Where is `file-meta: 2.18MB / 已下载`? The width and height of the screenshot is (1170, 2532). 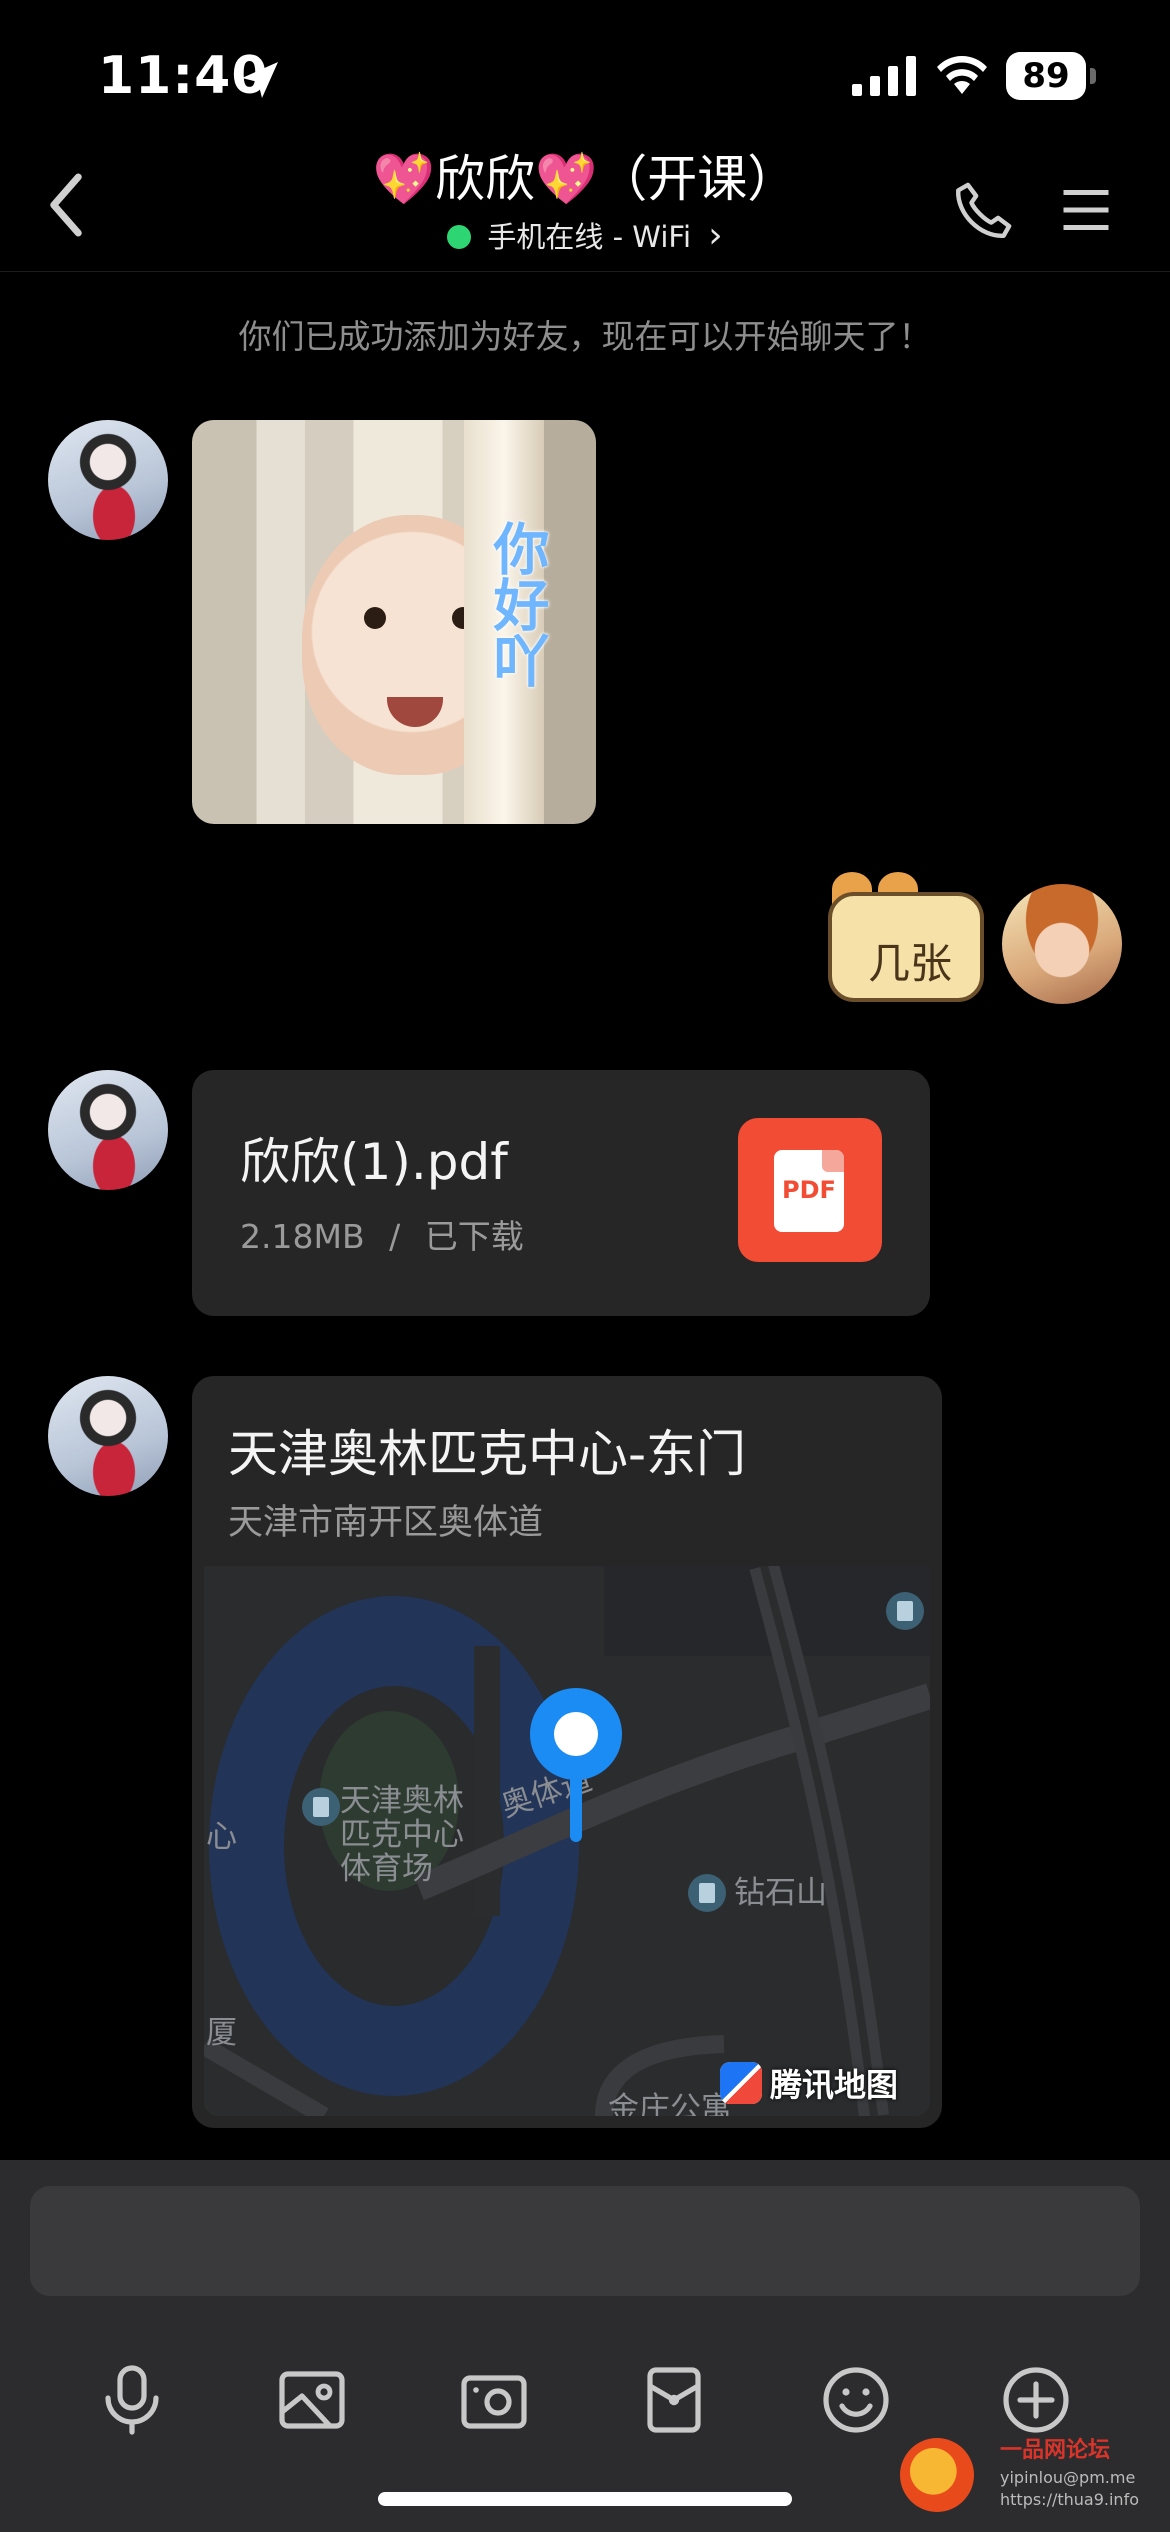
file-meta: 2.18MB / 已下载 is located at coordinates (382, 1234).